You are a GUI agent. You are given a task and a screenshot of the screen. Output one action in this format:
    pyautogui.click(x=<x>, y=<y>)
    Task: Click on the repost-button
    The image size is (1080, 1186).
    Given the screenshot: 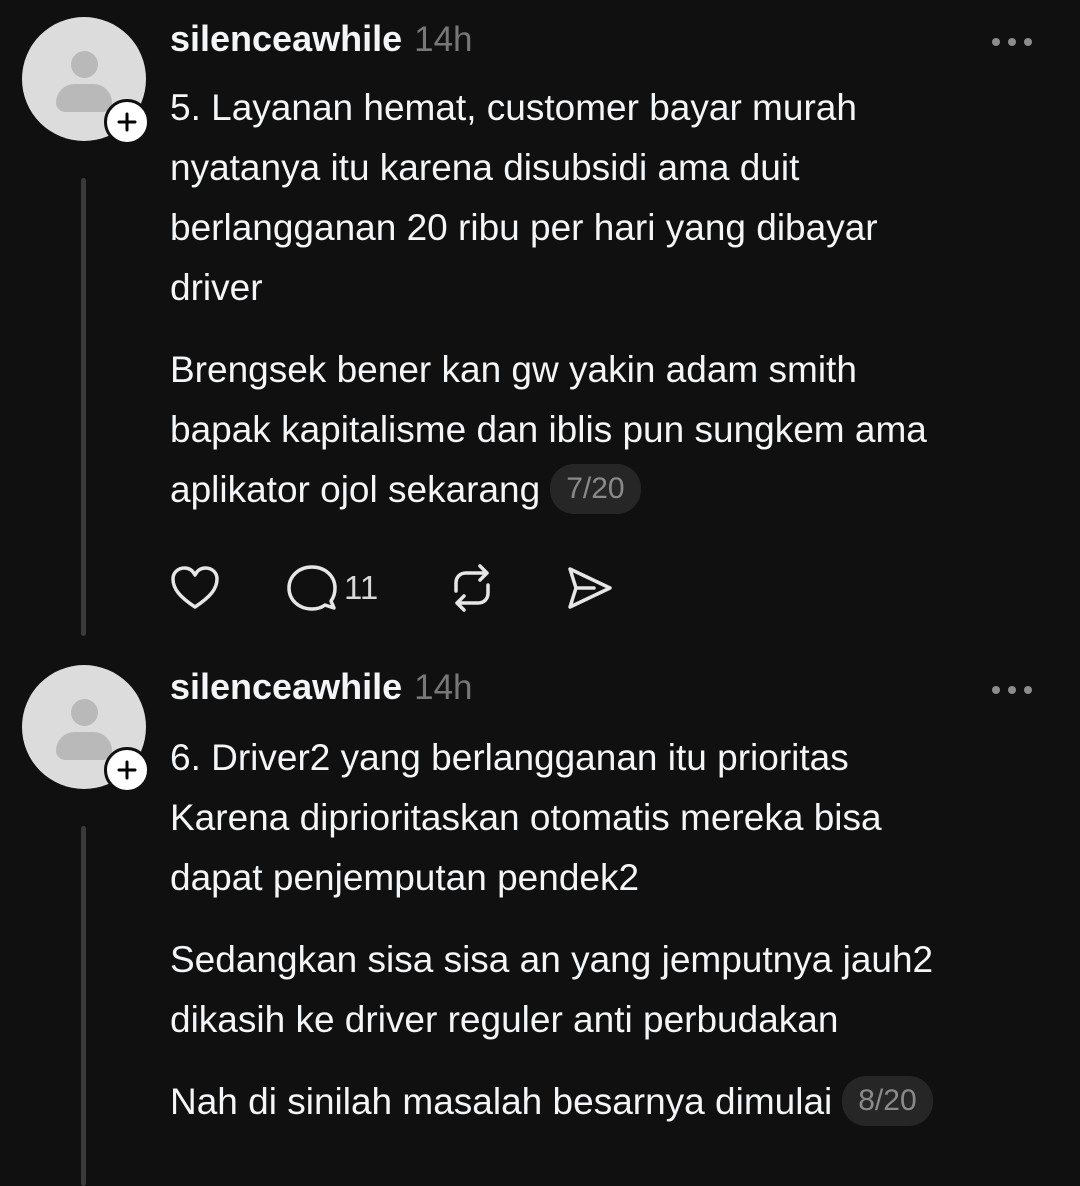 What is the action you would take?
    pyautogui.click(x=472, y=588)
    